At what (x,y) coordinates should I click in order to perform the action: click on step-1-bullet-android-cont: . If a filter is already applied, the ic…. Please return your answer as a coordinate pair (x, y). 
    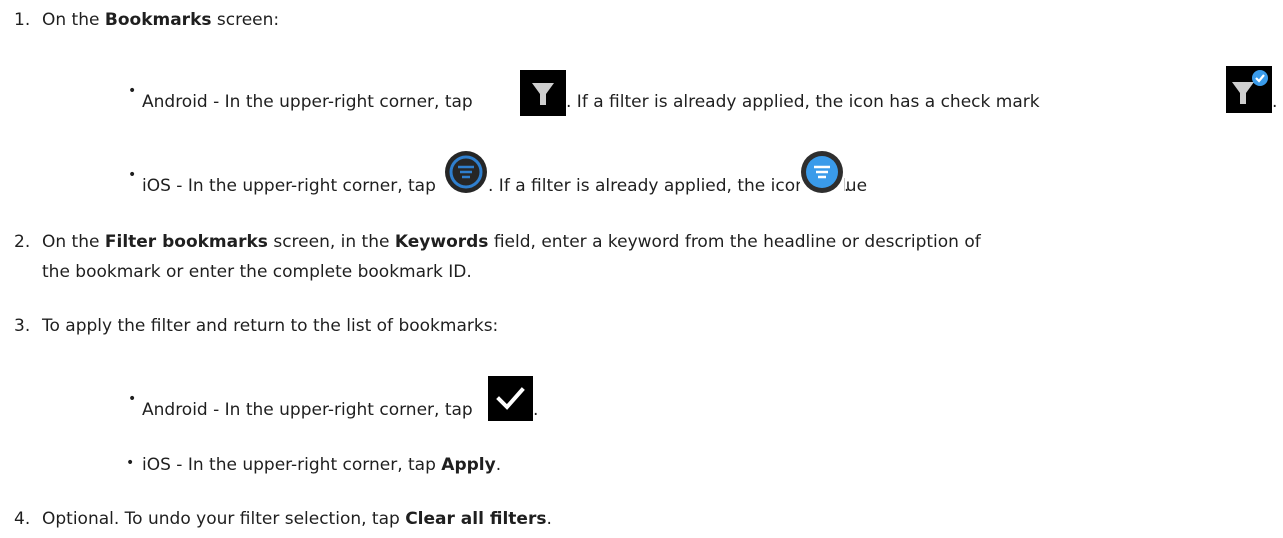
    Looking at the image, I should click on (803, 102).